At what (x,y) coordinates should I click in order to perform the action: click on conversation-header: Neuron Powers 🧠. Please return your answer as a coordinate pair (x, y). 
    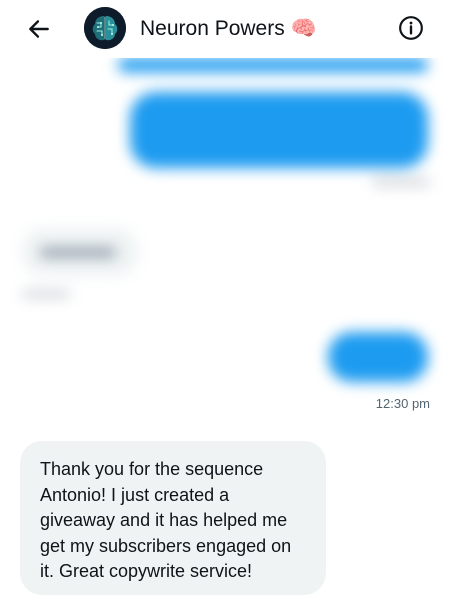
    Looking at the image, I should click on (225, 29).